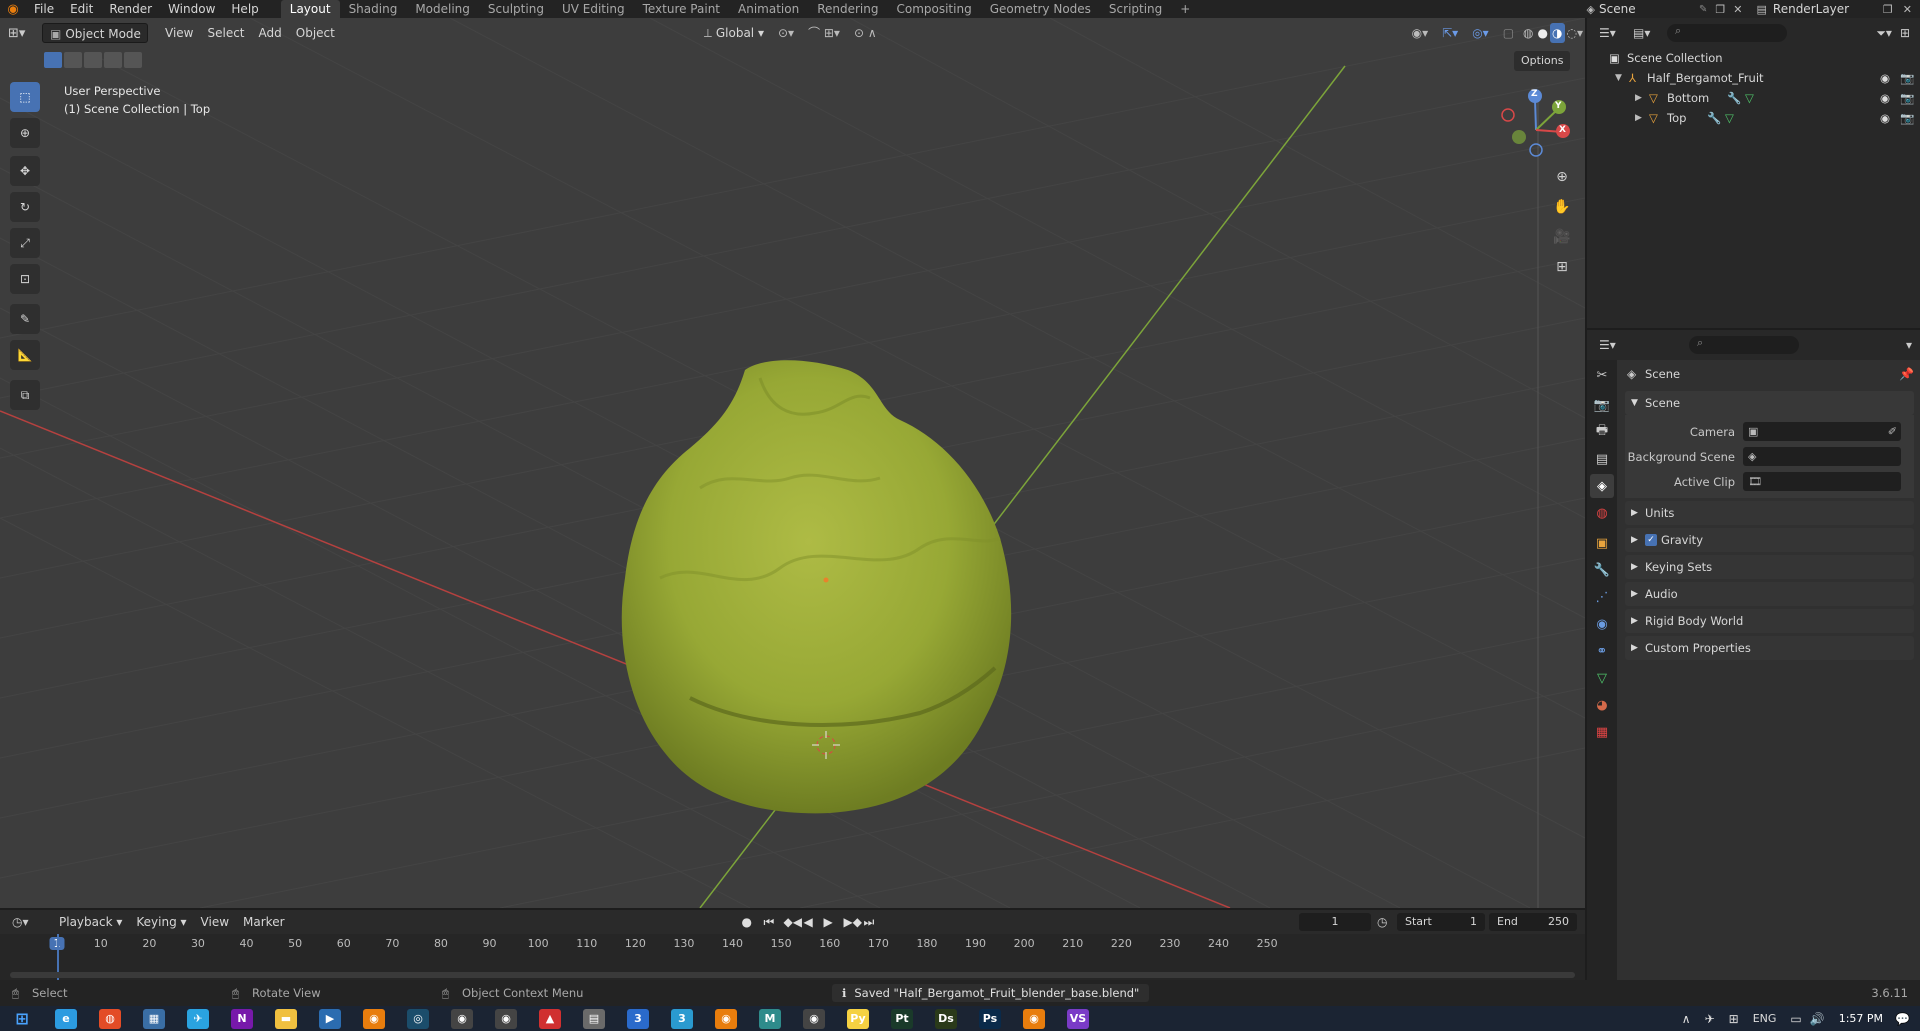 The width and height of the screenshot is (1920, 1031). What do you see at coordinates (1602, 405) in the screenshot?
I see `render-tab-icon: 📷` at bounding box center [1602, 405].